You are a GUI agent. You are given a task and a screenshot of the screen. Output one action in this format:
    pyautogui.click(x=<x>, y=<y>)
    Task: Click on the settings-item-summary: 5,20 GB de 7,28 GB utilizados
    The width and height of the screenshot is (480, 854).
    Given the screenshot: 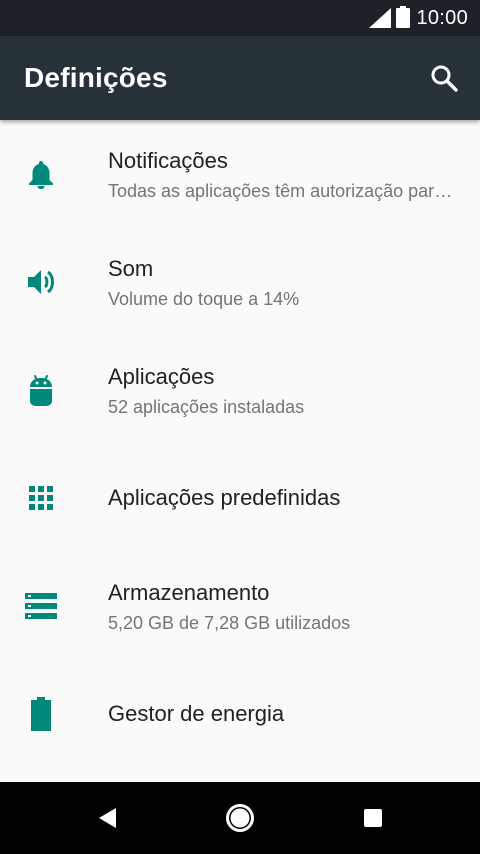 What is the action you would take?
    pyautogui.click(x=229, y=623)
    